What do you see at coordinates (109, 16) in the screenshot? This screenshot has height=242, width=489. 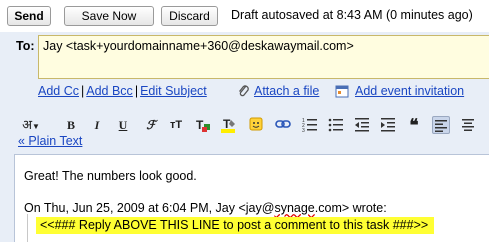 I see `save-now-button: Save Now` at bounding box center [109, 16].